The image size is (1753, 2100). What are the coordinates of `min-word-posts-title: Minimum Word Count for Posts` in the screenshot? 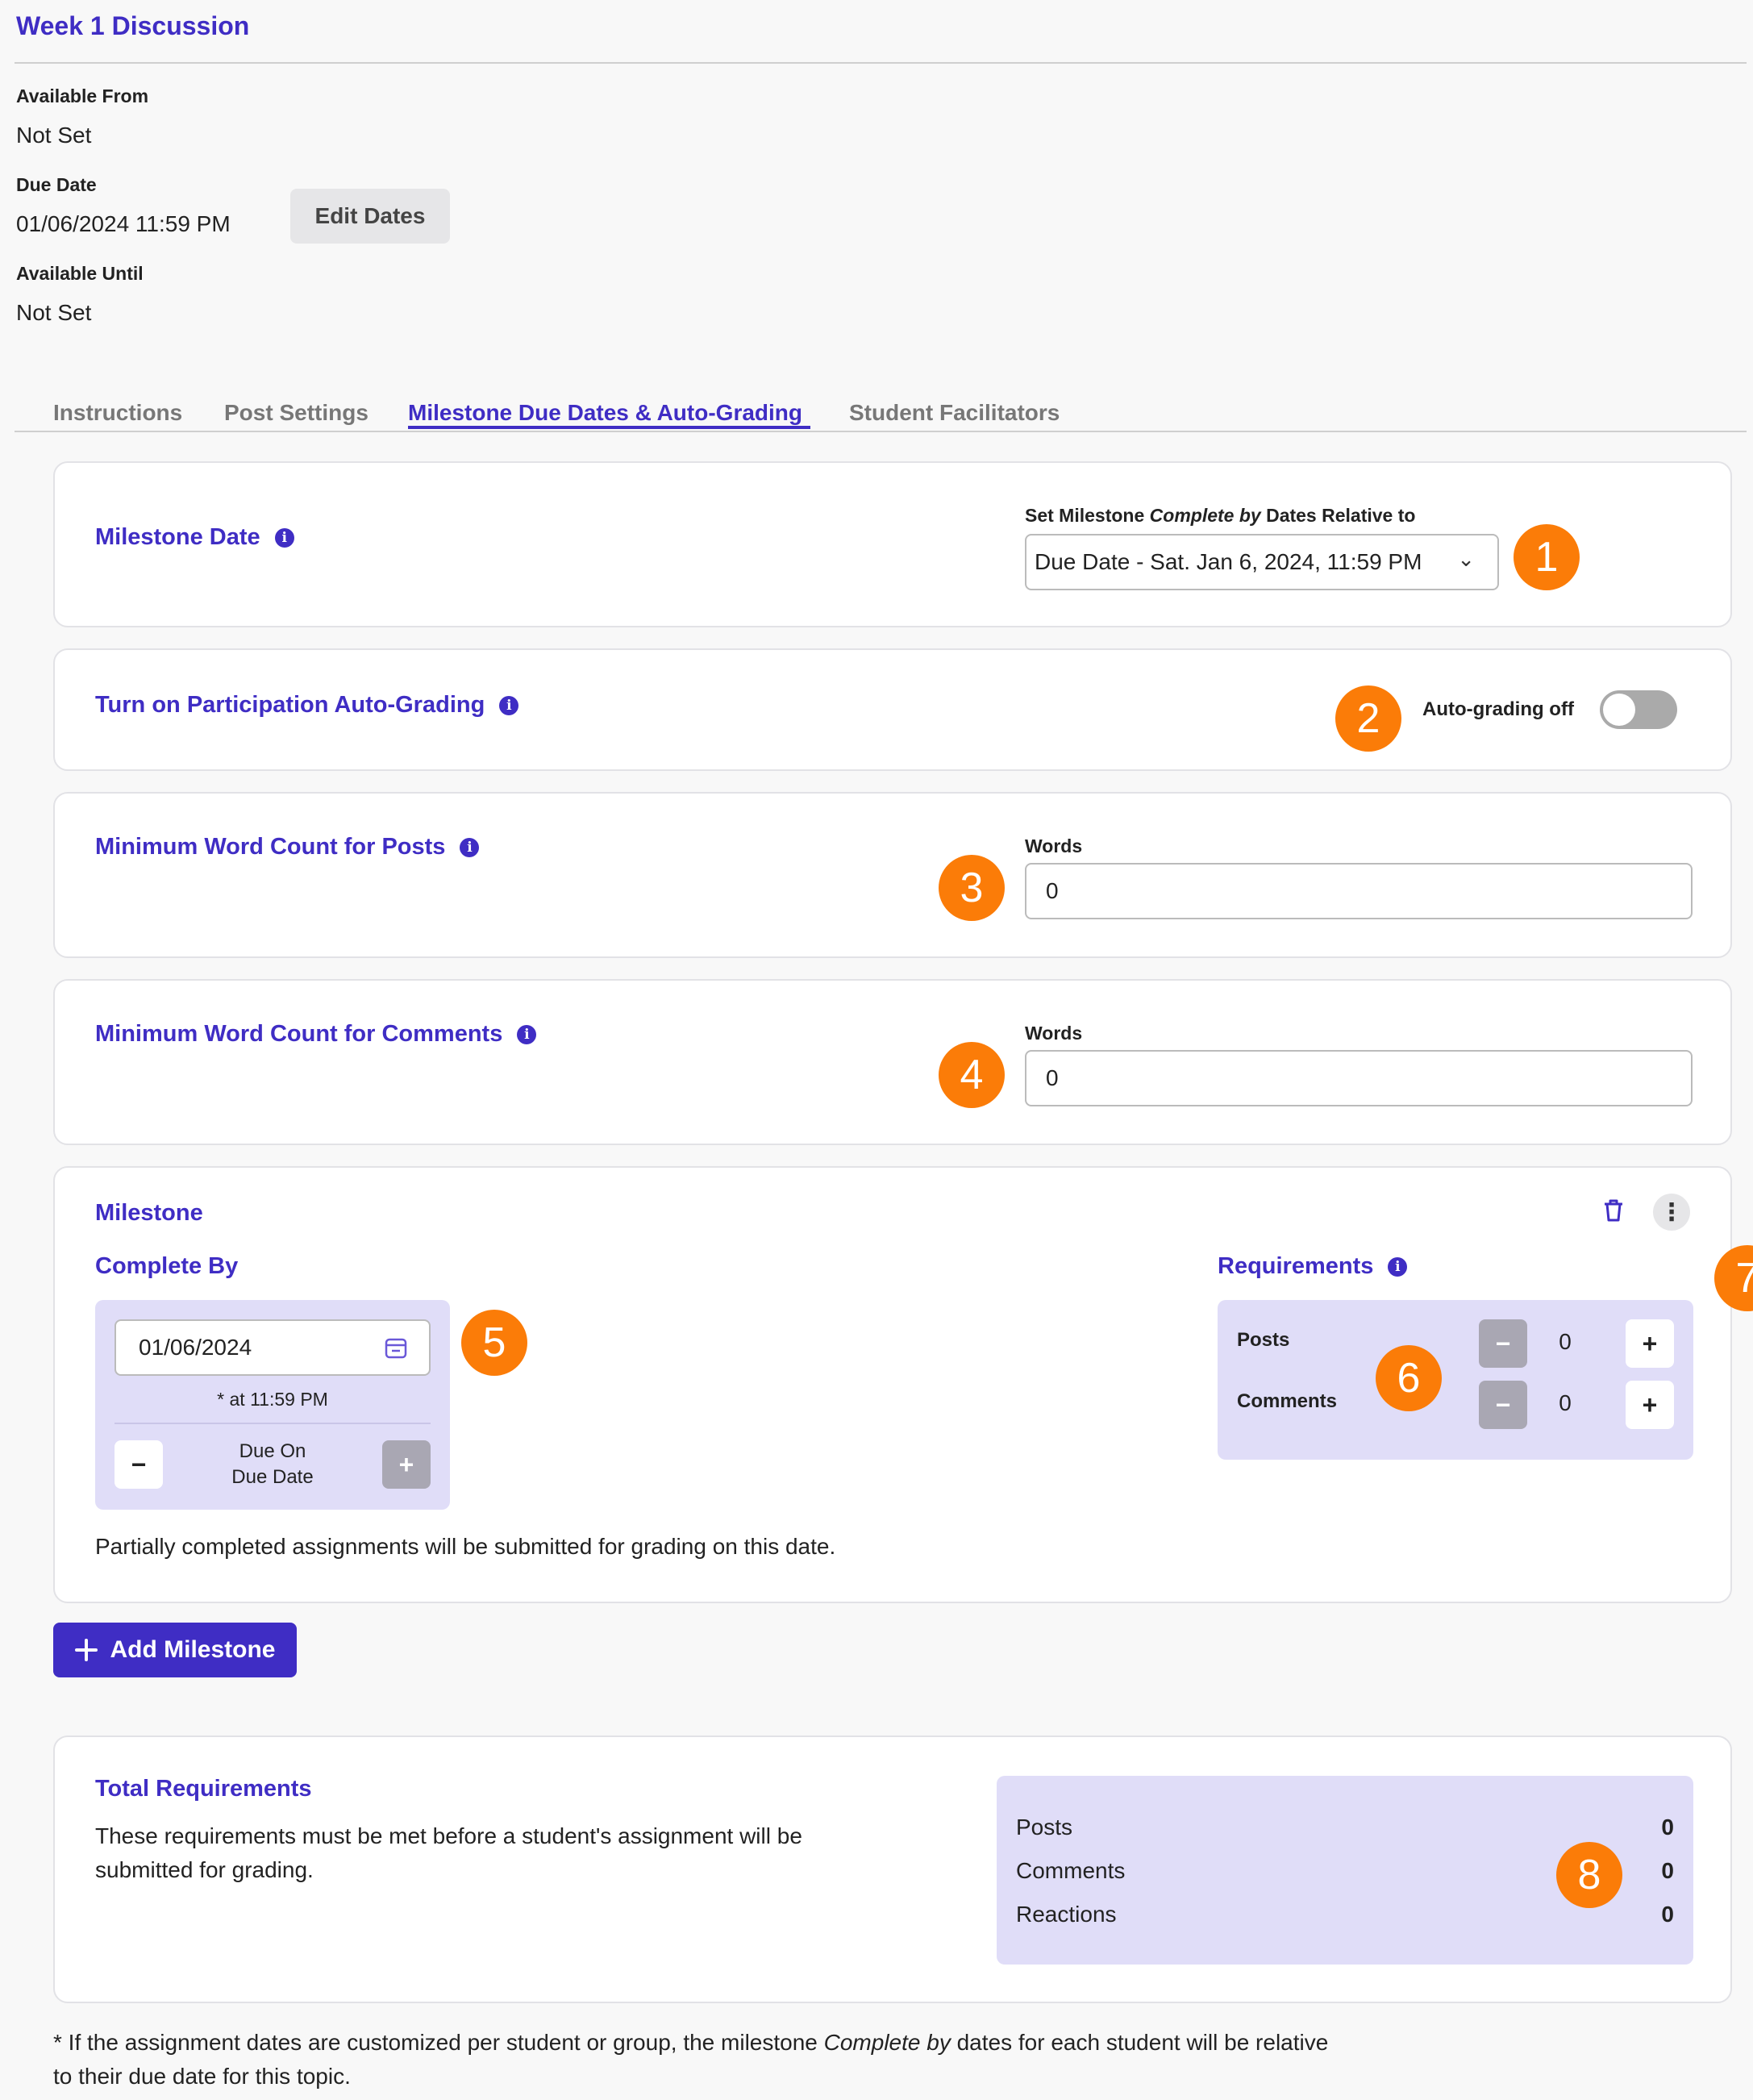 It's located at (270, 847).